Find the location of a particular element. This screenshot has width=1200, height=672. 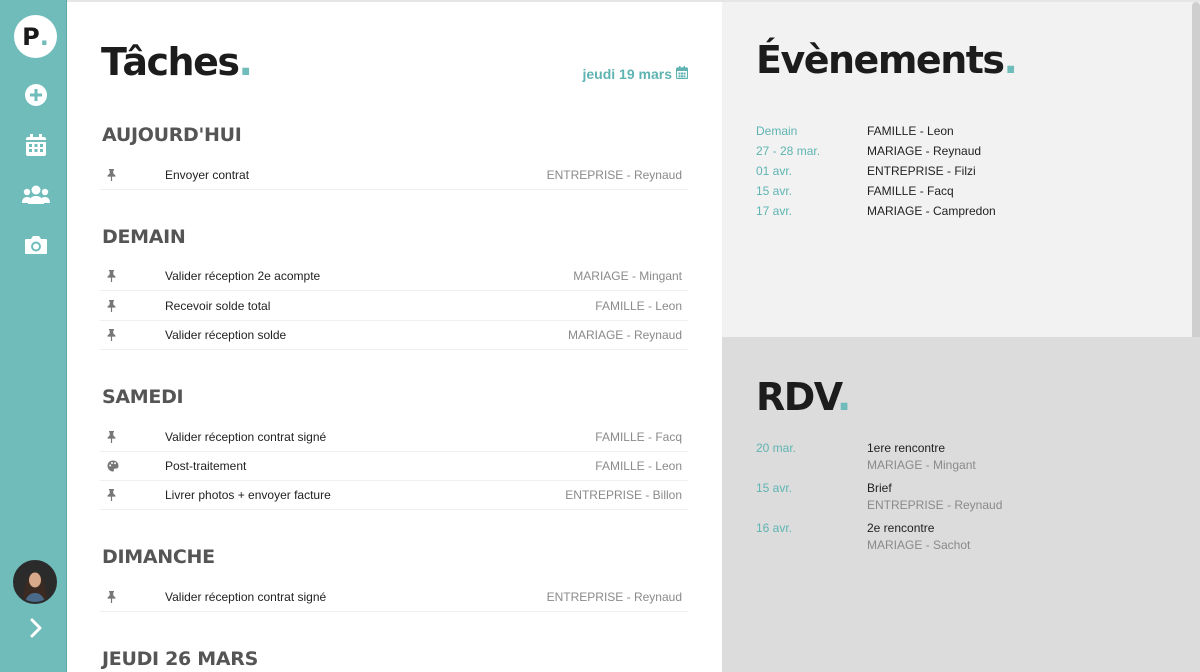

event-name: FAMILLE - Leon is located at coordinates (910, 131).